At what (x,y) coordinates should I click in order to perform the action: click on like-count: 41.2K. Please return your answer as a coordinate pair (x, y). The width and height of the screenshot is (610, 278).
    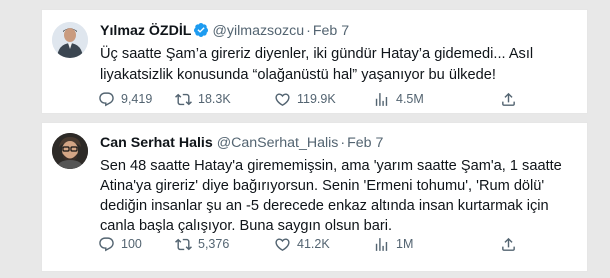
    Looking at the image, I should click on (313, 244).